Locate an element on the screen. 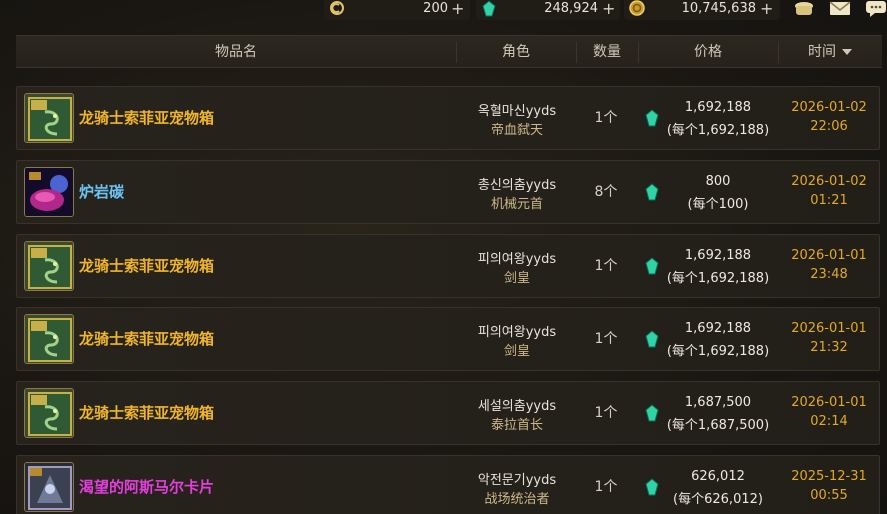 Image resolution: width=887 pixels, height=514 pixels. treasure-pot-icon is located at coordinates (804, 9).